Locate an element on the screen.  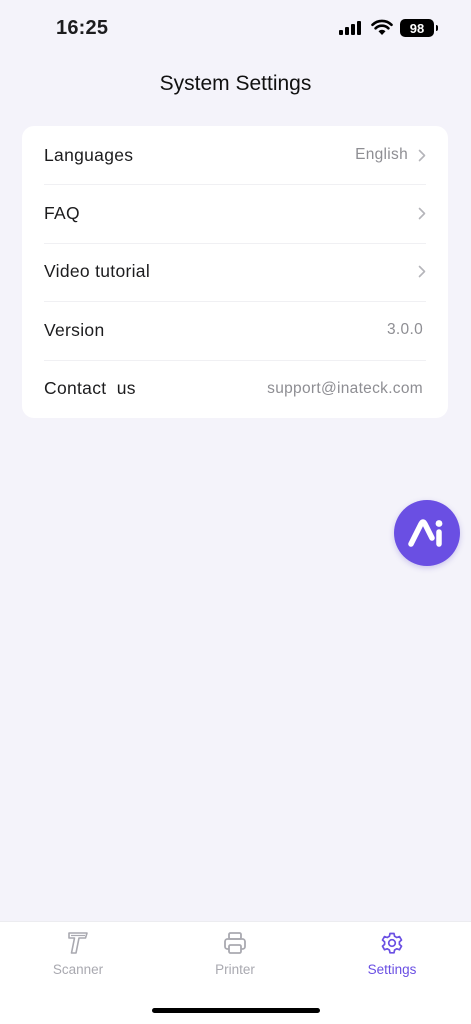
page-title: System Settings is located at coordinates (235, 83).